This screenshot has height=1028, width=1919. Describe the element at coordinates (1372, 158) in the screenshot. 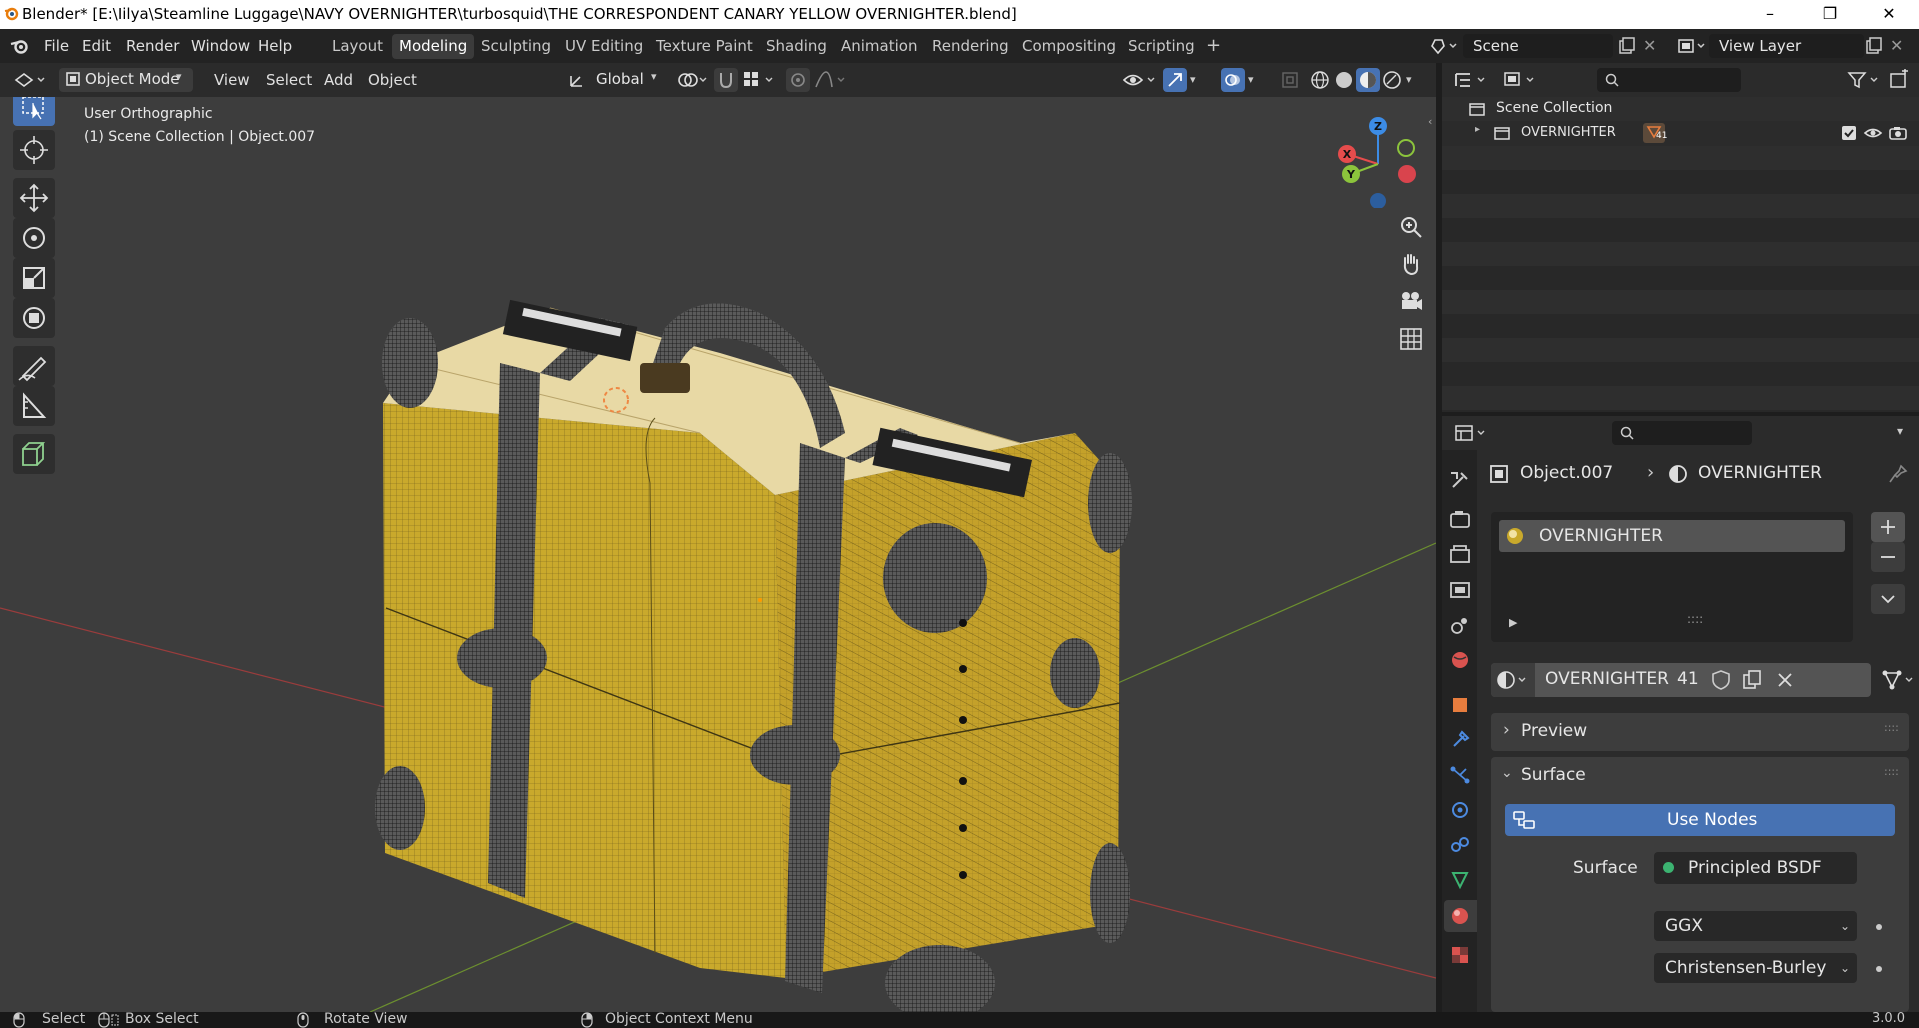

I see `navigation-gizmo: Z X Y` at that location.